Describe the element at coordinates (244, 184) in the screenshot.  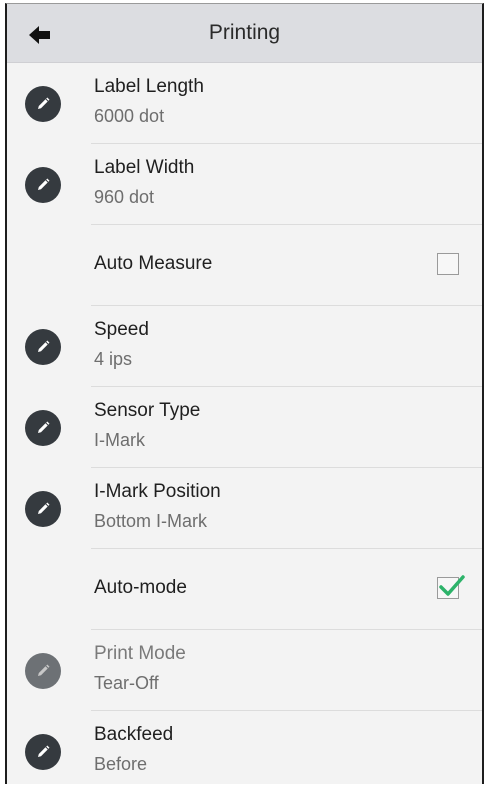
I see `setting-label-width: Label Width 960 dot` at that location.